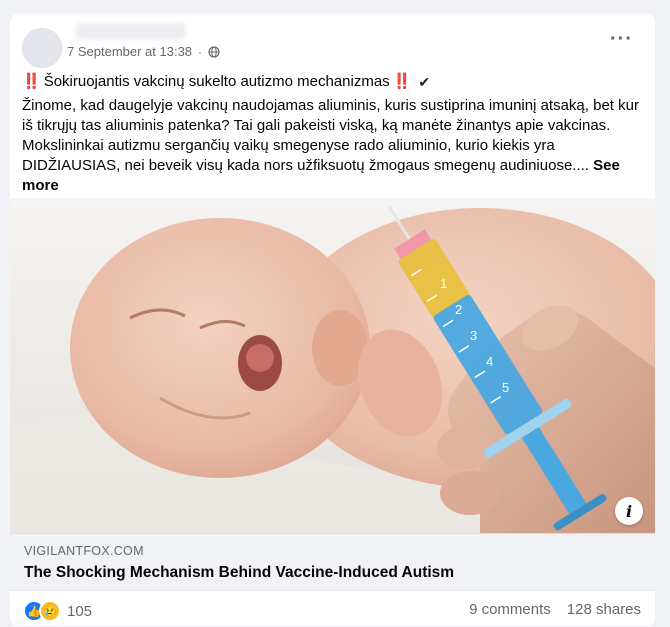  I want to click on post-meta: 7 September at 13:38 ·, so click(143, 51).